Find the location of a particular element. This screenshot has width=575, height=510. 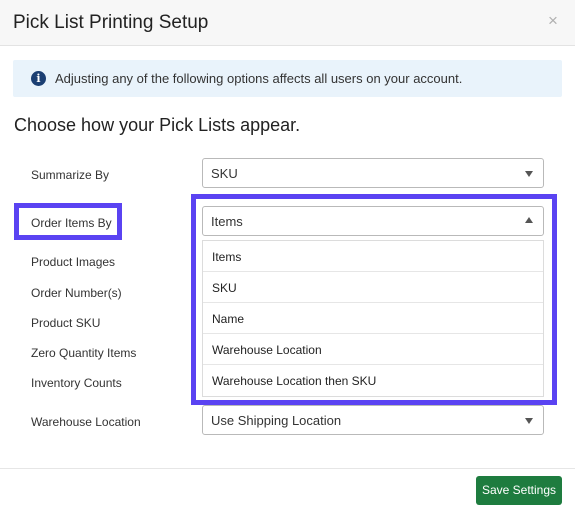

modal-title: Pick List Printing Setup is located at coordinates (111, 22).